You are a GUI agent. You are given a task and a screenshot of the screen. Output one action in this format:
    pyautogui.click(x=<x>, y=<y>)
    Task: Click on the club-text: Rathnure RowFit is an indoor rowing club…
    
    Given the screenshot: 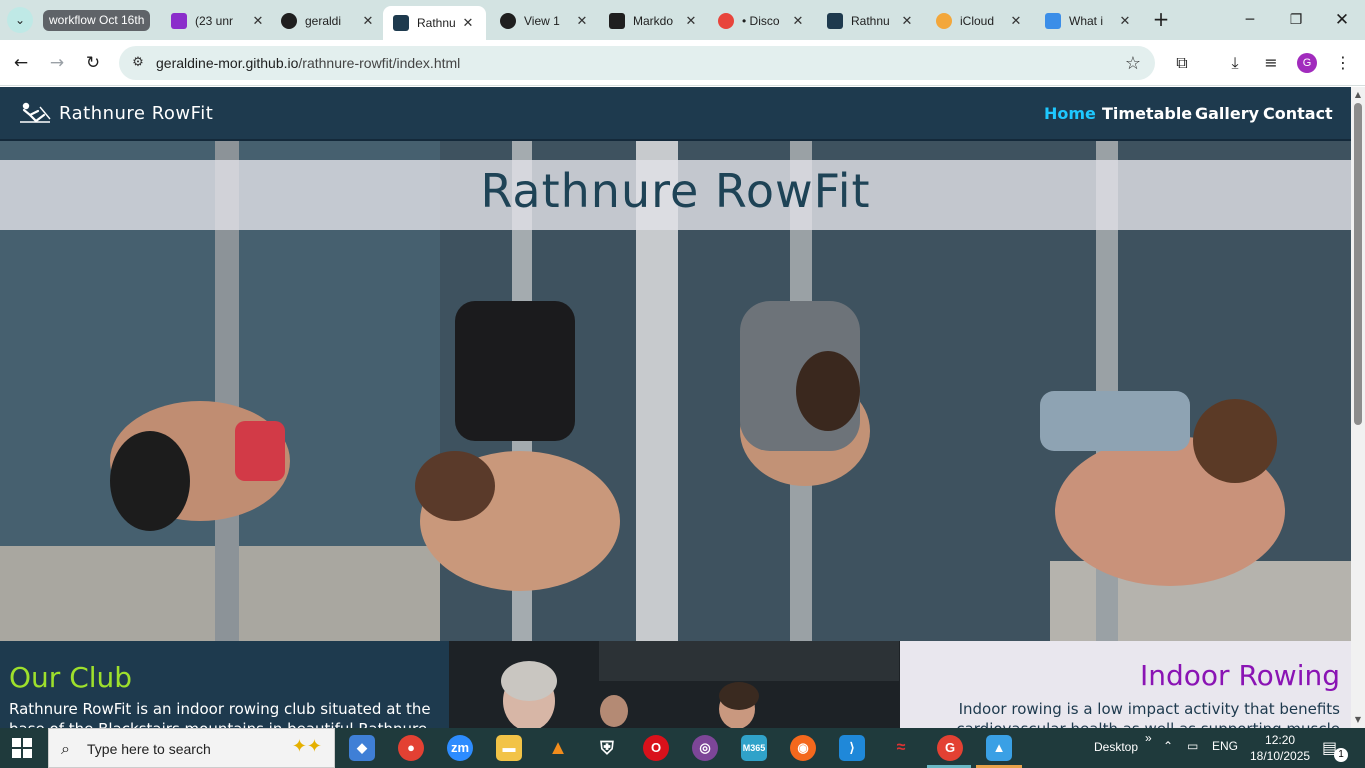 What is the action you would take?
    pyautogui.click(x=220, y=714)
    